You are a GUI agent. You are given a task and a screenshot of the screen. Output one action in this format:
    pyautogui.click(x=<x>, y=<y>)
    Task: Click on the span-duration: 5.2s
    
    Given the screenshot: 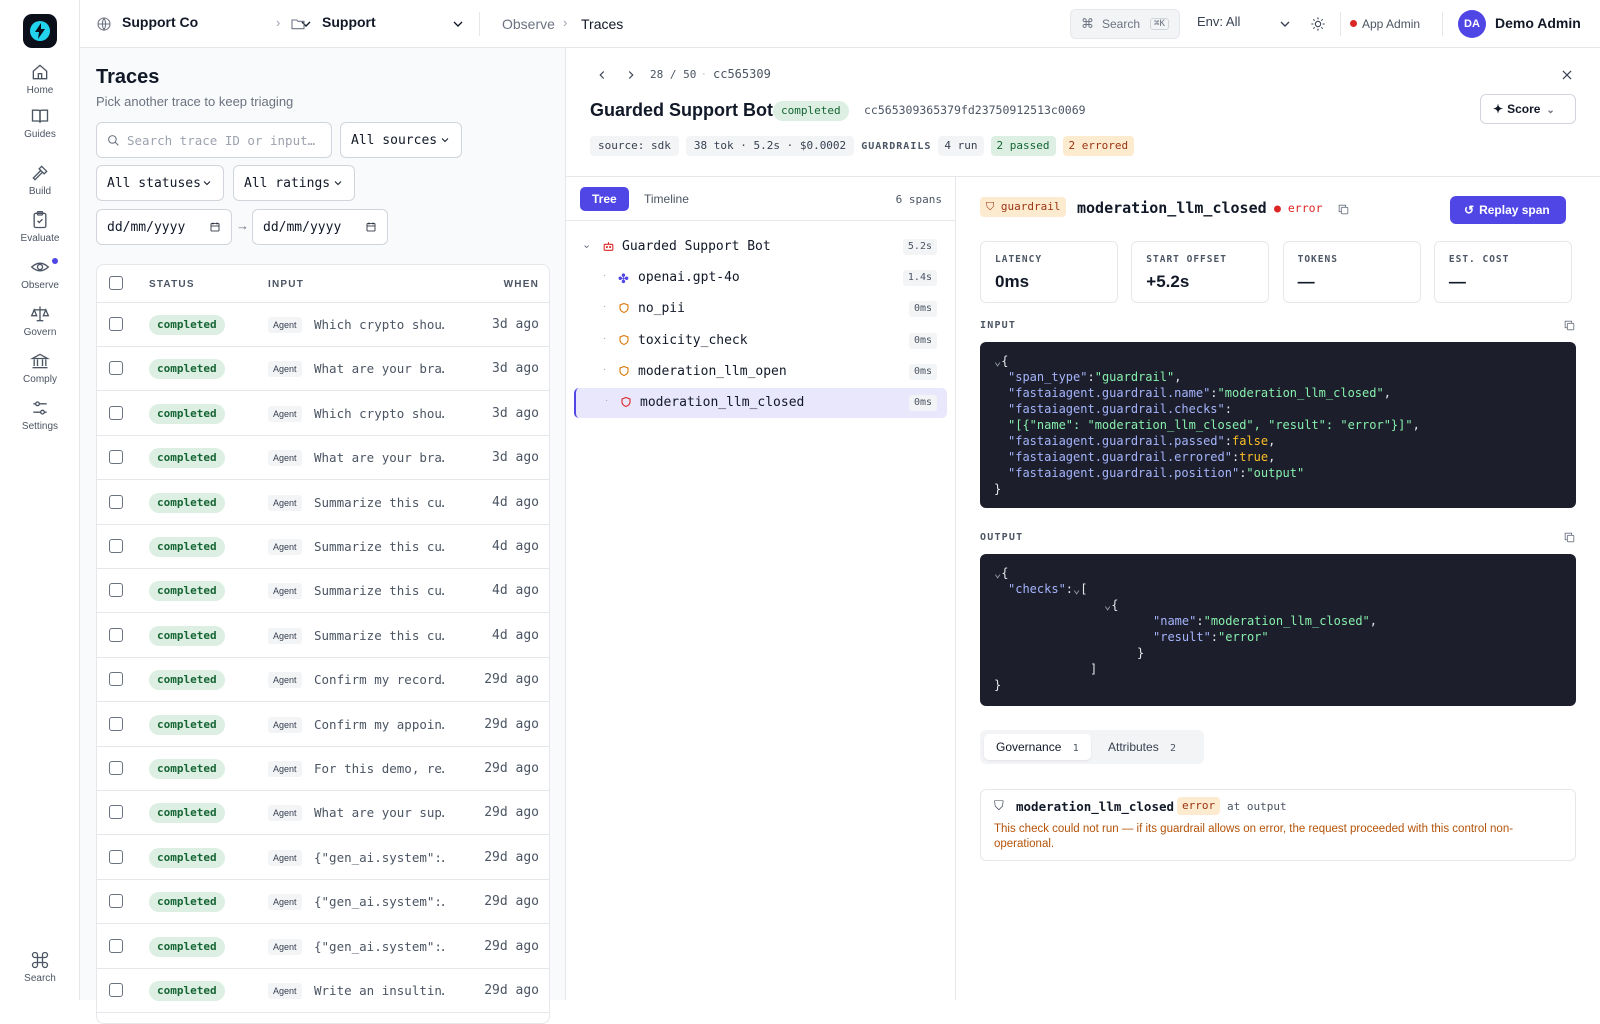 What is the action you would take?
    pyautogui.click(x=919, y=247)
    